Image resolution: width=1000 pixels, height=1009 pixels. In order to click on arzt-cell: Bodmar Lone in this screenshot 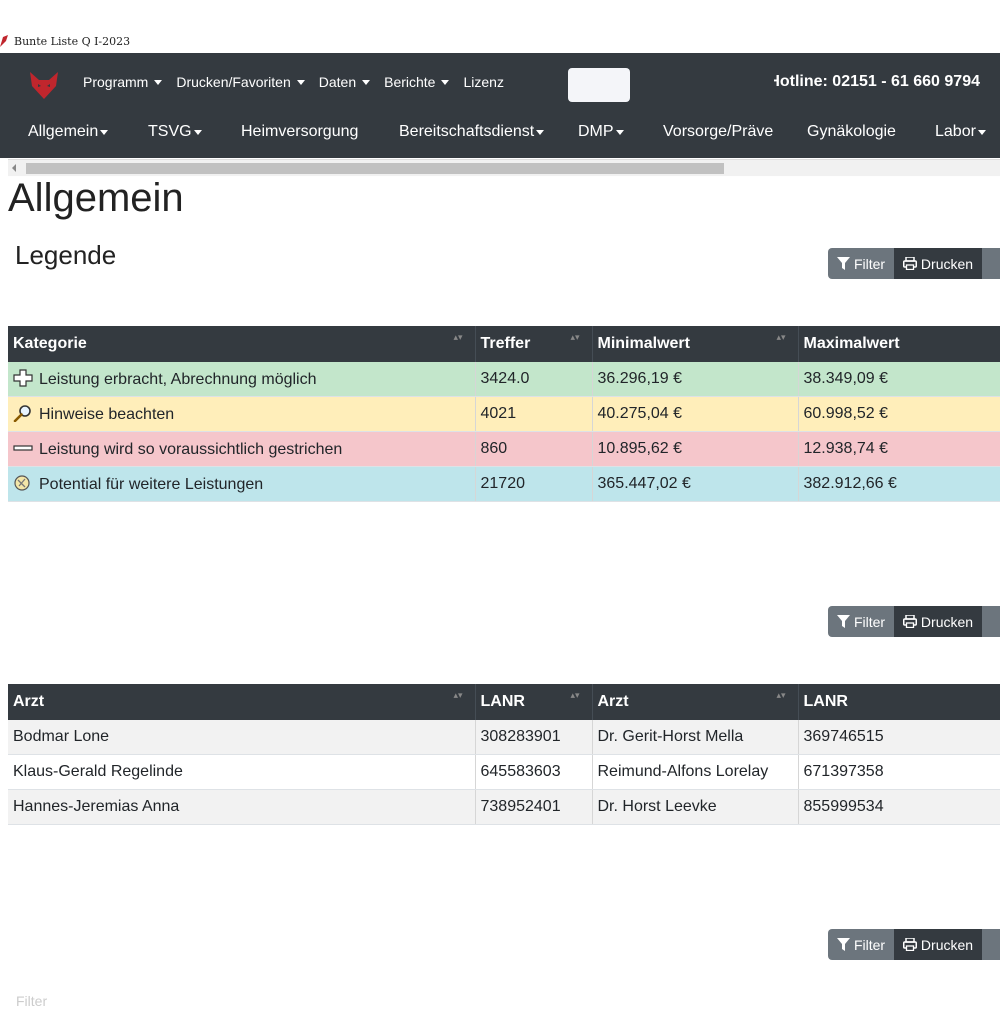, I will do `click(242, 737)`.